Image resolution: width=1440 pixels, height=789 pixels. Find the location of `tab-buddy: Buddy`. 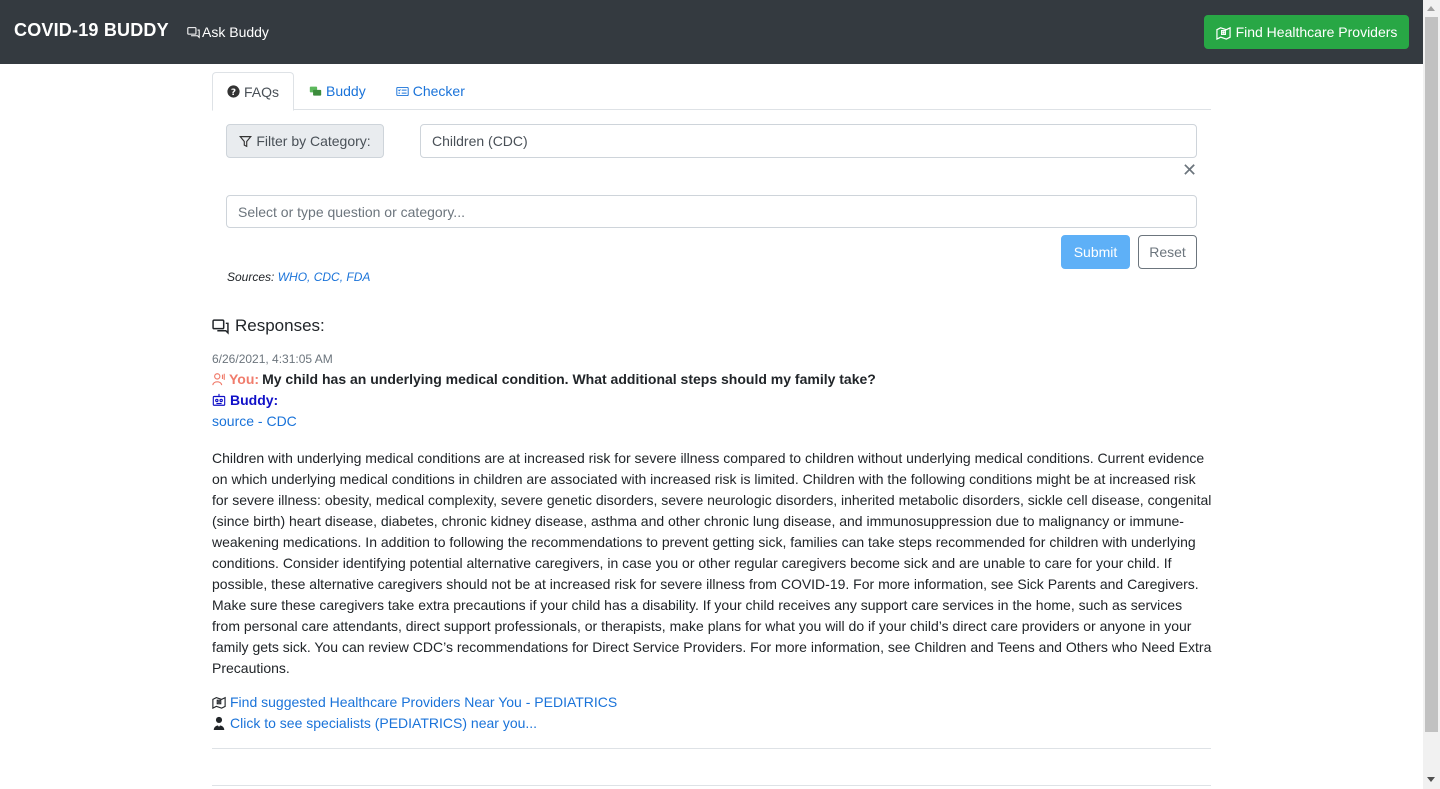

tab-buddy: Buddy is located at coordinates (337, 91).